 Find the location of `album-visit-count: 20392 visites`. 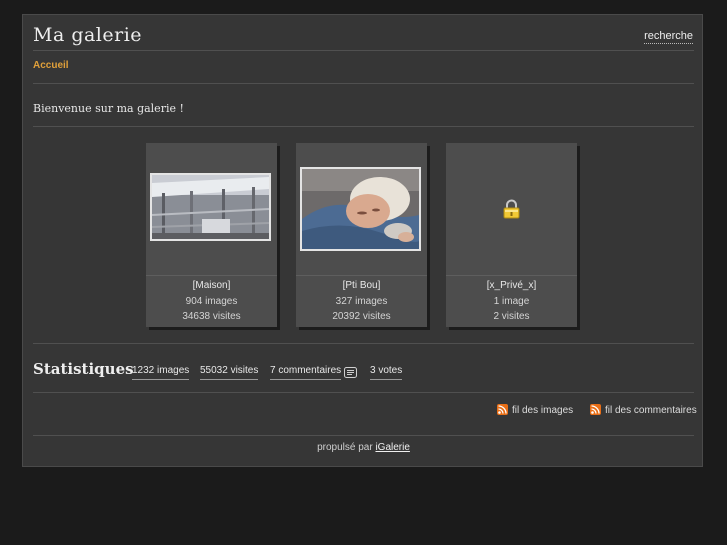

album-visit-count: 20392 visites is located at coordinates (361, 316).